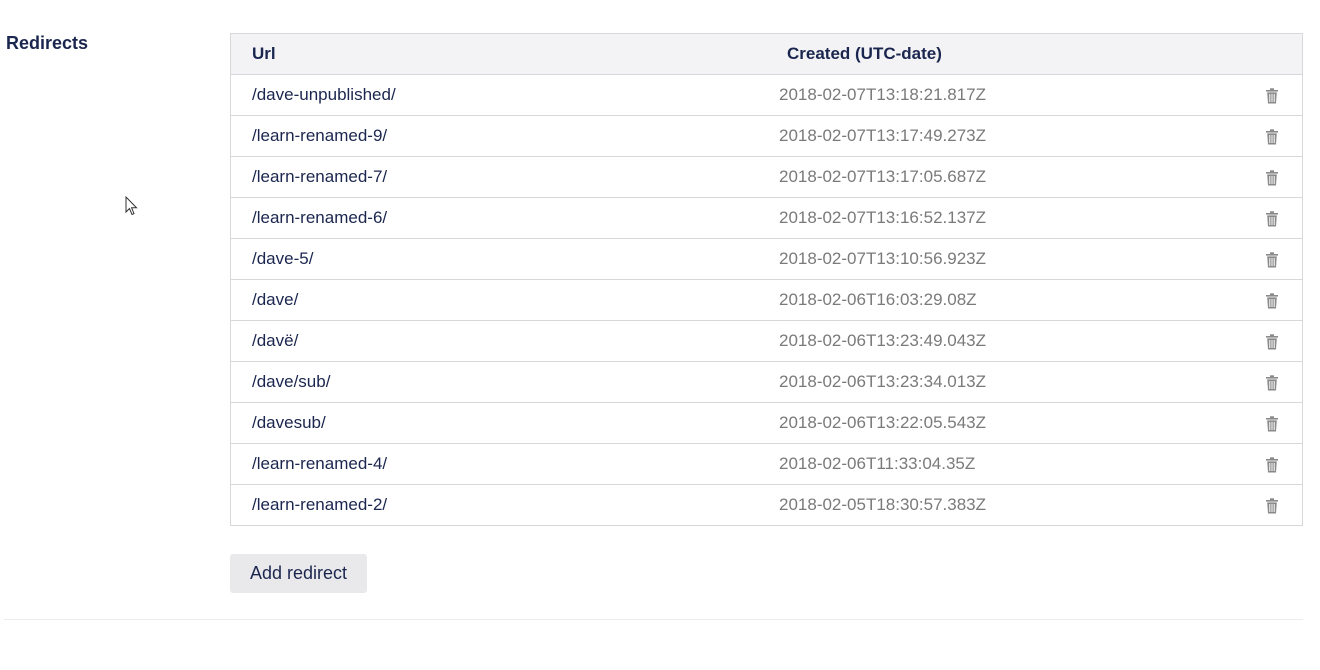 The height and width of the screenshot is (670, 1320). What do you see at coordinates (495, 464) in the screenshot?
I see `redirect-url: /learn-renamed-4/` at bounding box center [495, 464].